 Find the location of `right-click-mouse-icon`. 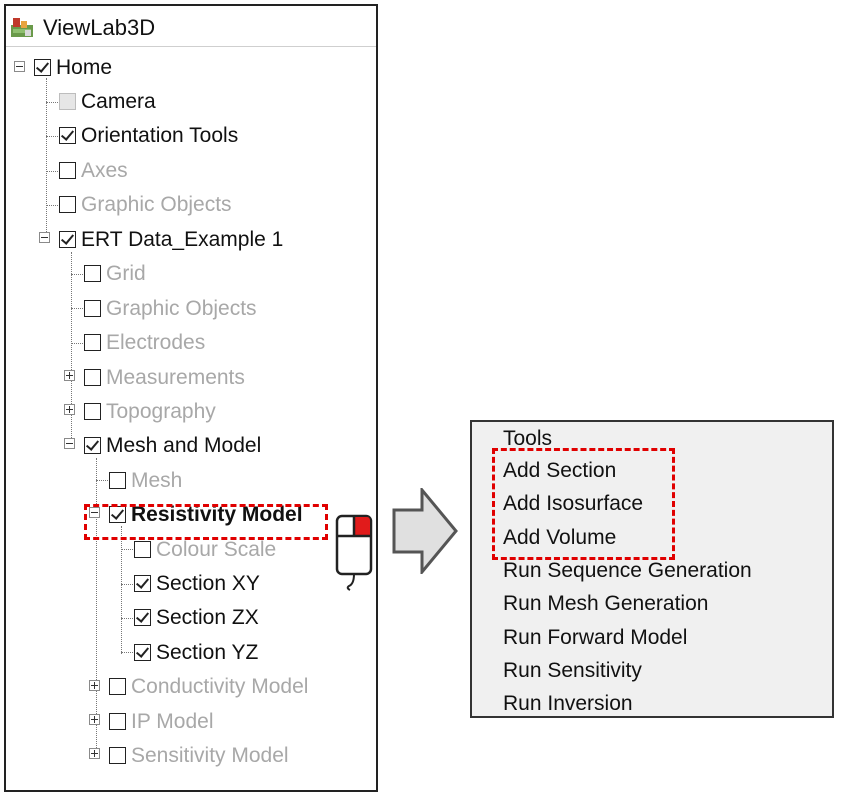

right-click-mouse-icon is located at coordinates (354, 552).